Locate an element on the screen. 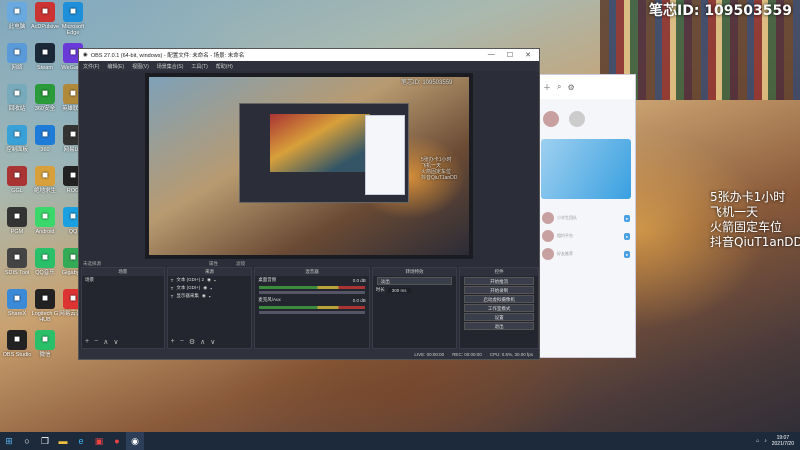  volume-icon: ♪ is located at coordinates (765, 441).